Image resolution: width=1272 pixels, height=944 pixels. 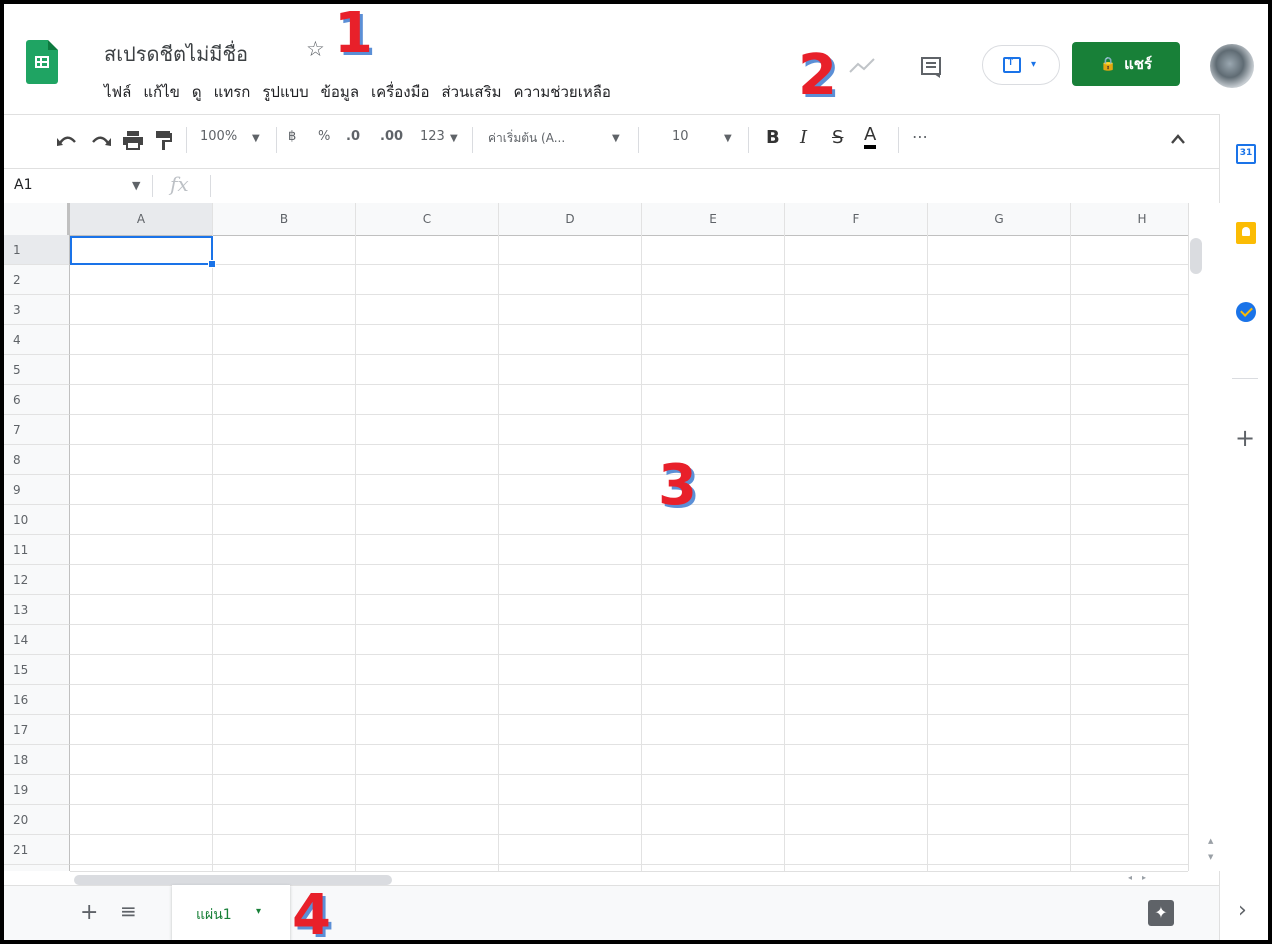 I want to click on row-header: 22, so click(x=37, y=868).